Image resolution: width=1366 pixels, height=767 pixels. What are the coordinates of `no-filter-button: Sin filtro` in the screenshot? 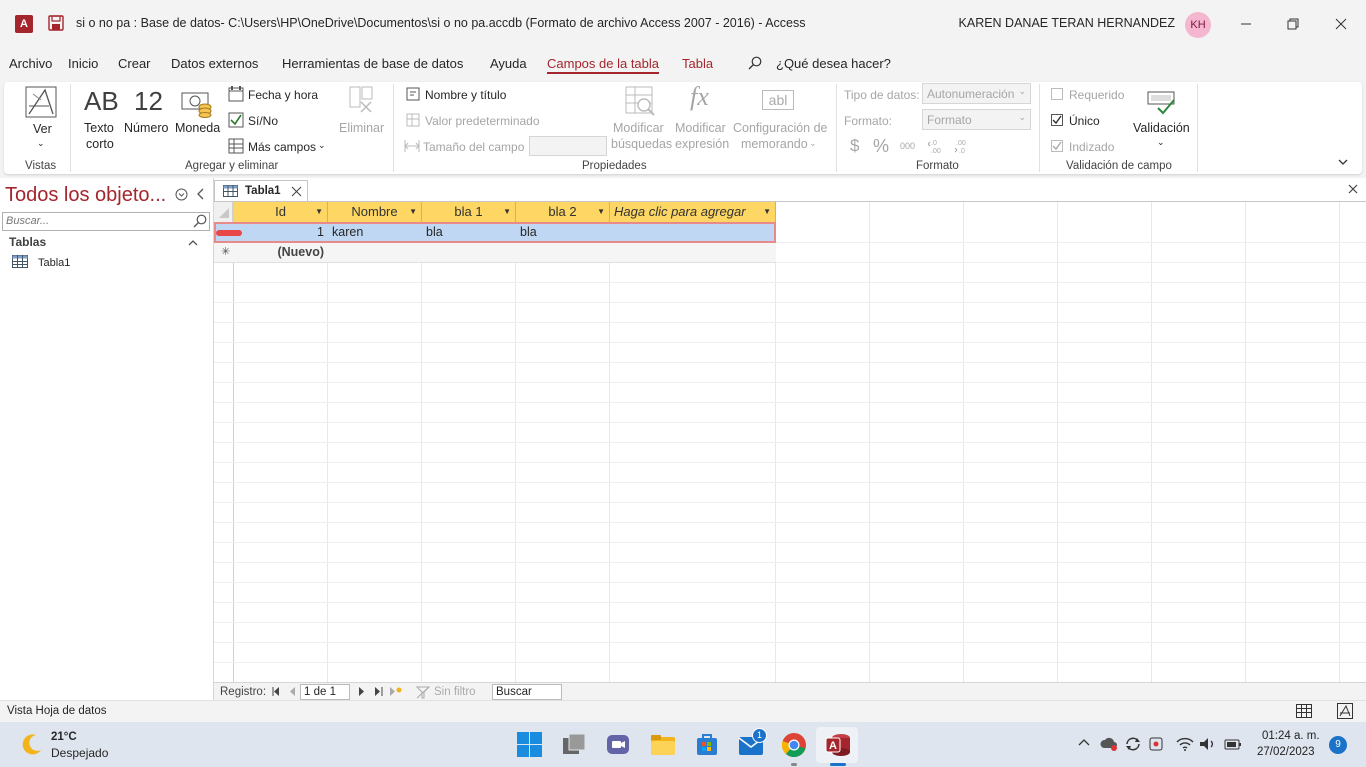 It's located at (455, 692).